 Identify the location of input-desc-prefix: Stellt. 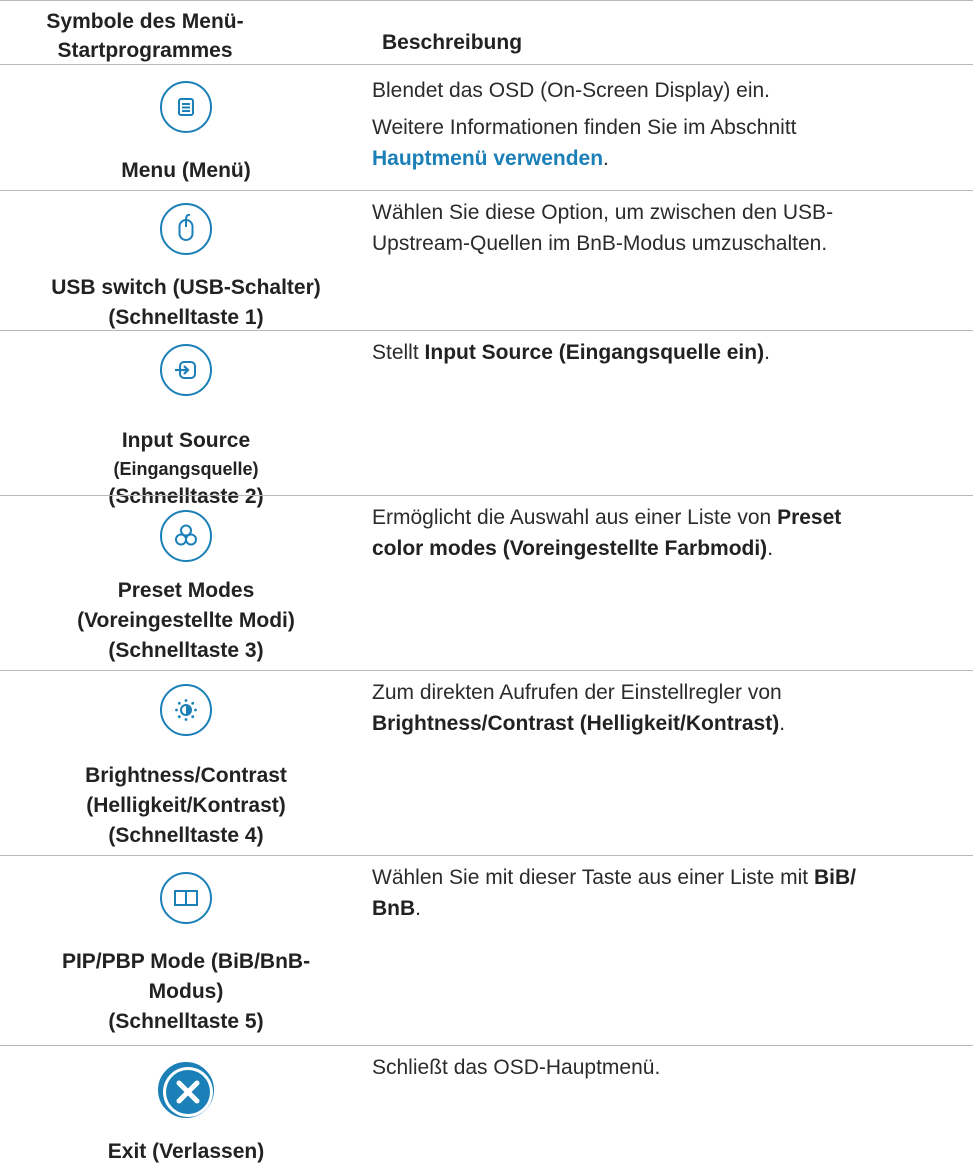
(398, 352).